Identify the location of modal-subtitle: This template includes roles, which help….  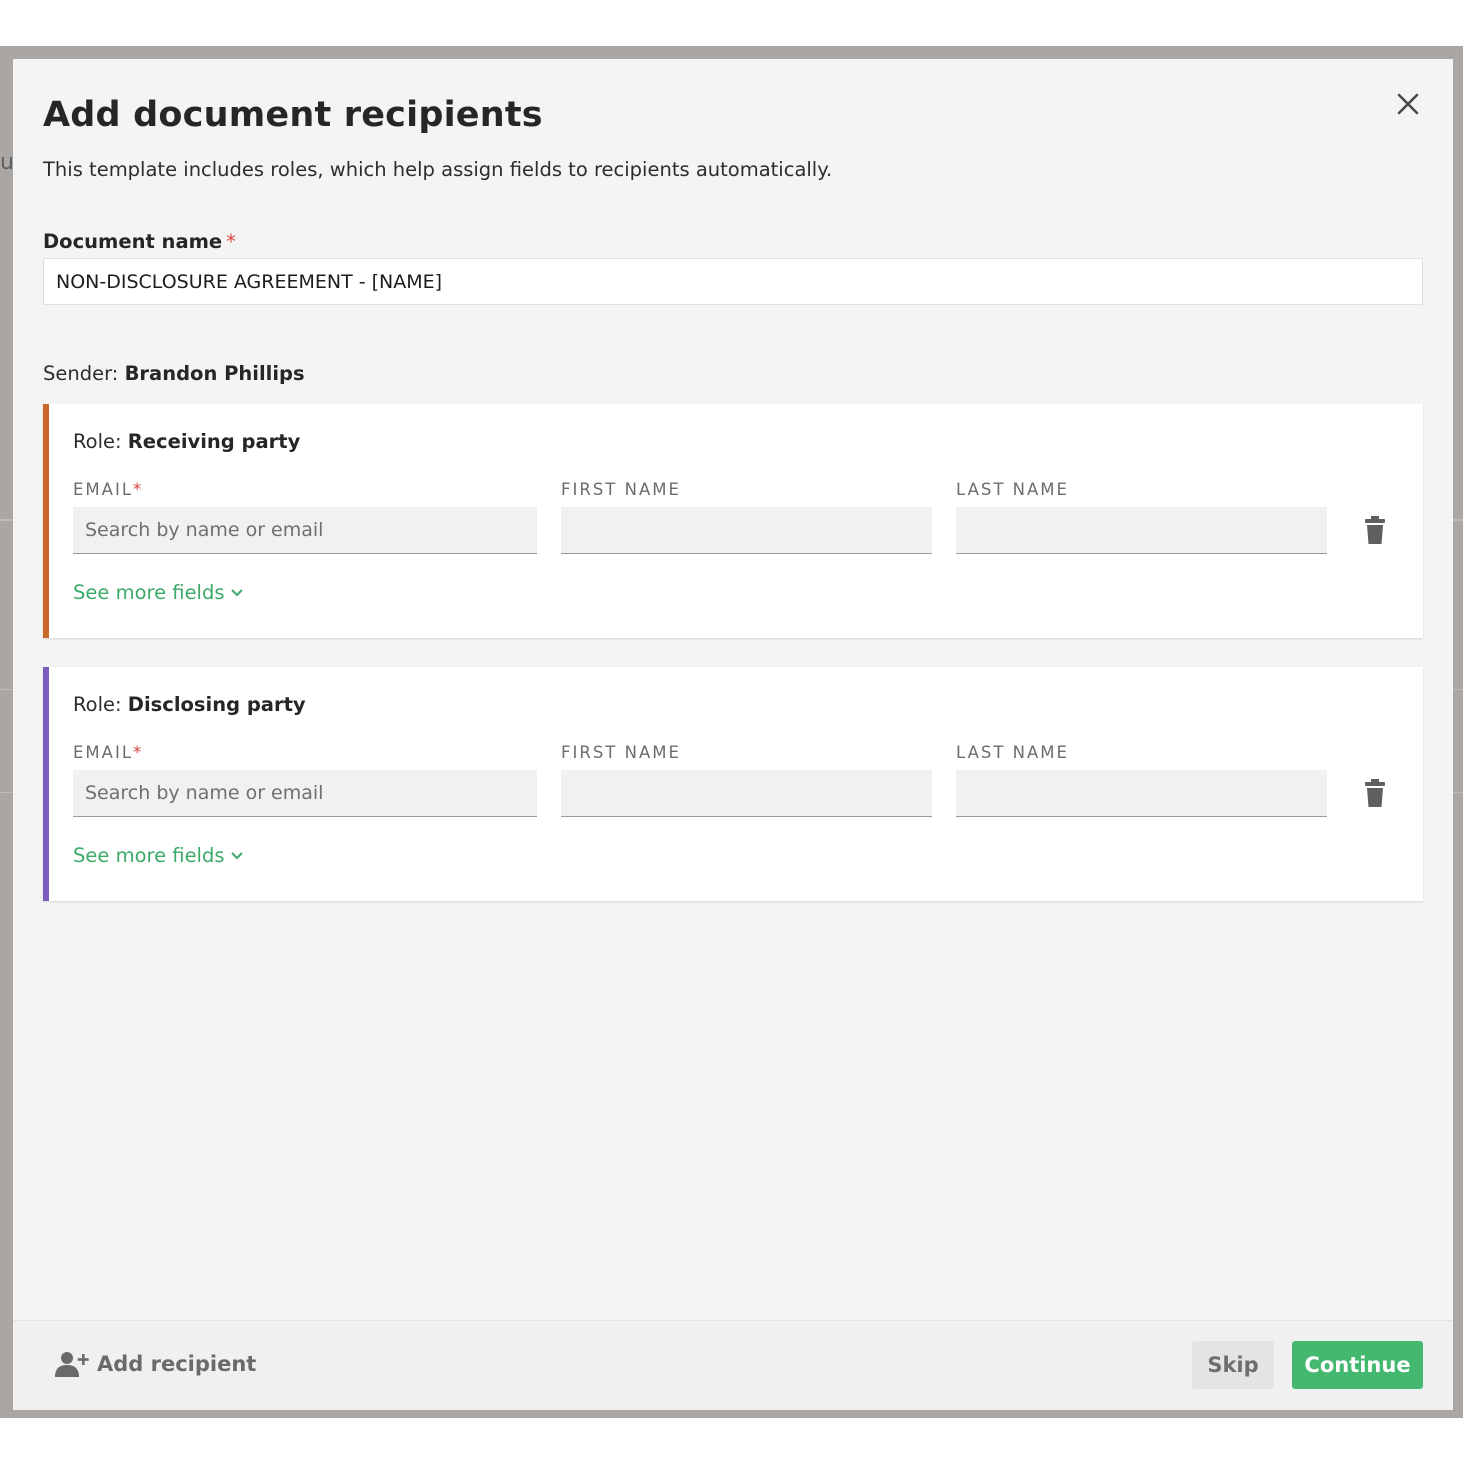
(438, 169).